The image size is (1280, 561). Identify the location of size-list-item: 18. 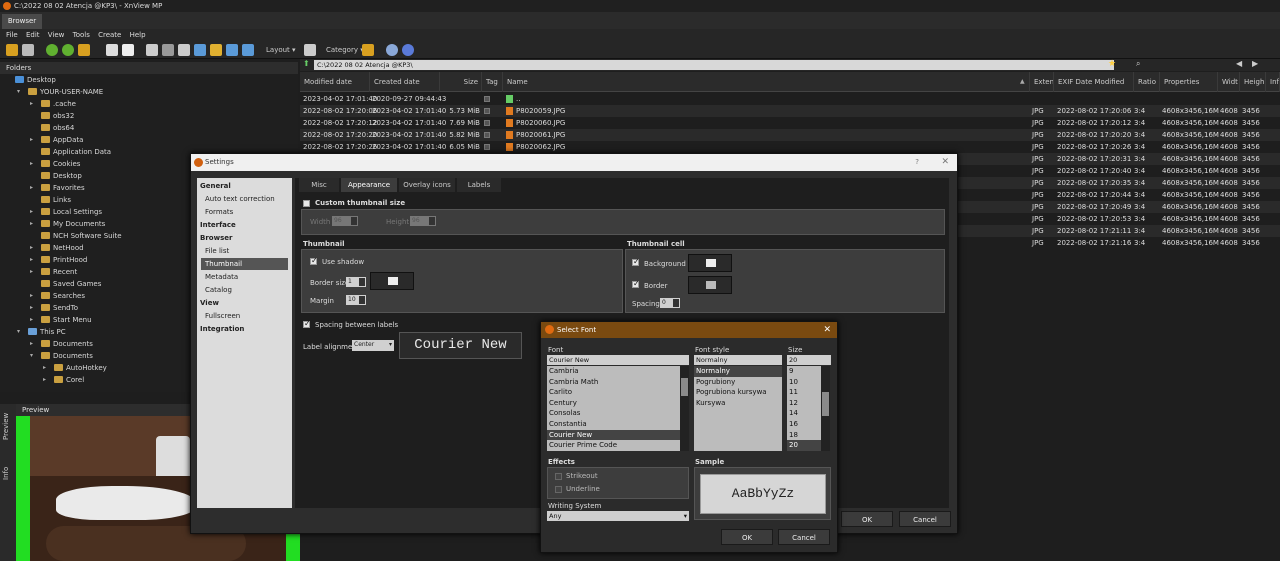
(804, 435).